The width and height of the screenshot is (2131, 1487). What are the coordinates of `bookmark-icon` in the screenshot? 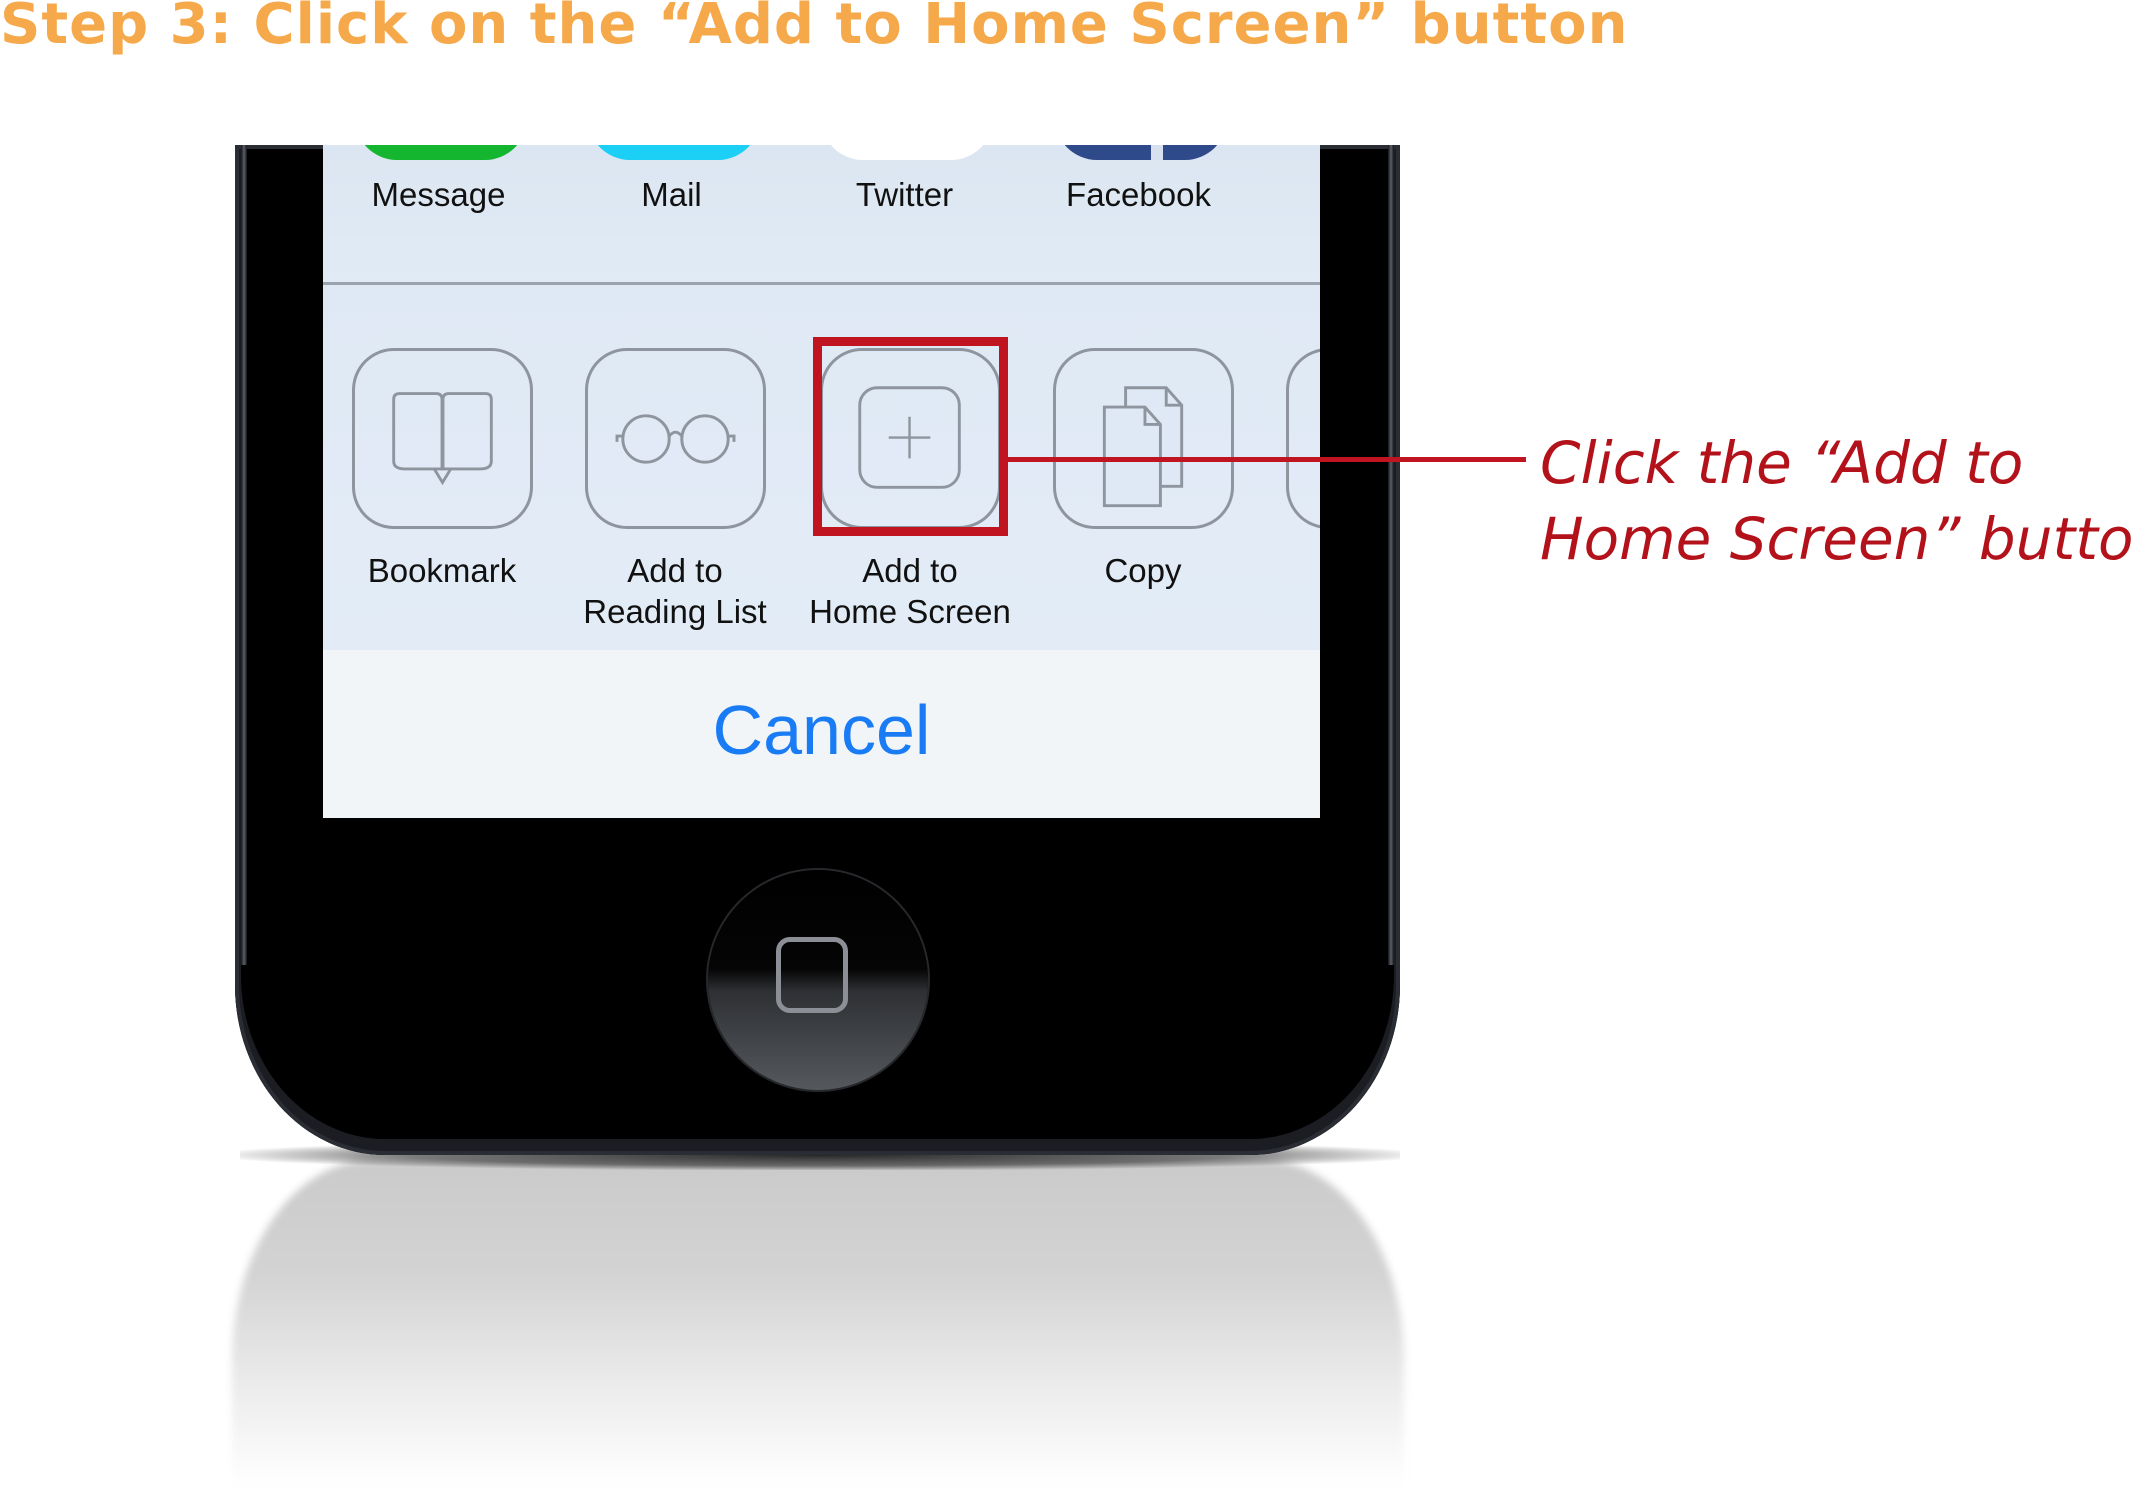 It's located at (442, 439).